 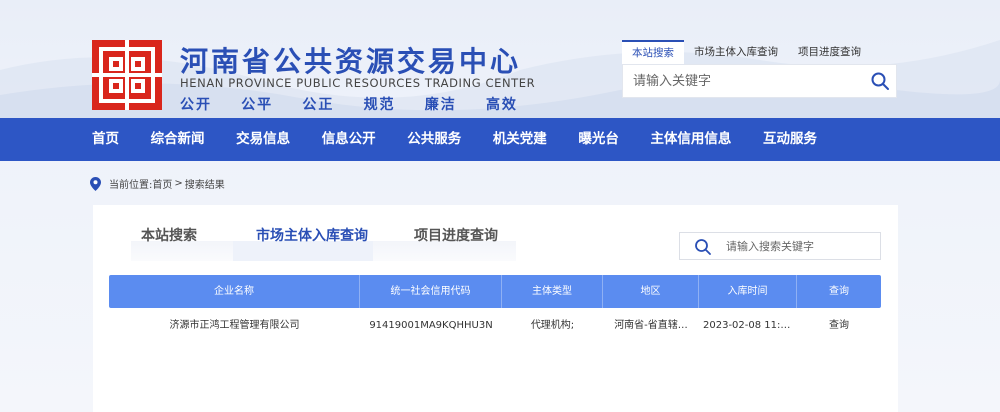 I want to click on col-company-name: 企业名称, so click(x=234, y=291).